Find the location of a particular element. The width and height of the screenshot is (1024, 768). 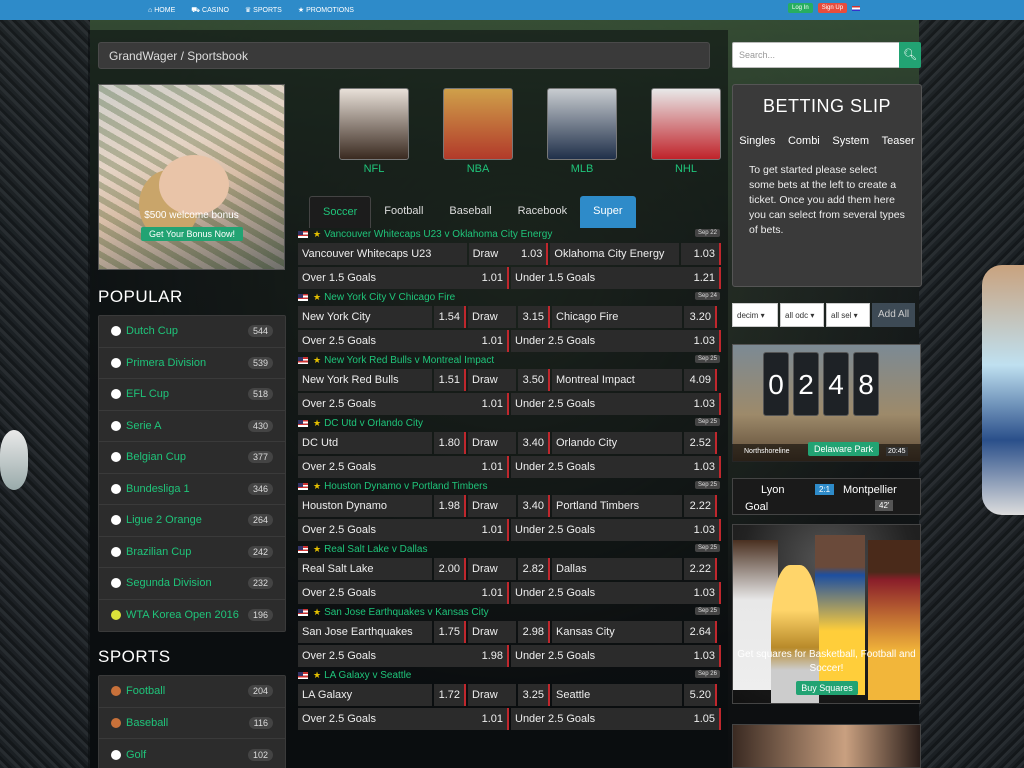

away-odd-cell: 1.03 is located at coordinates (701, 254).